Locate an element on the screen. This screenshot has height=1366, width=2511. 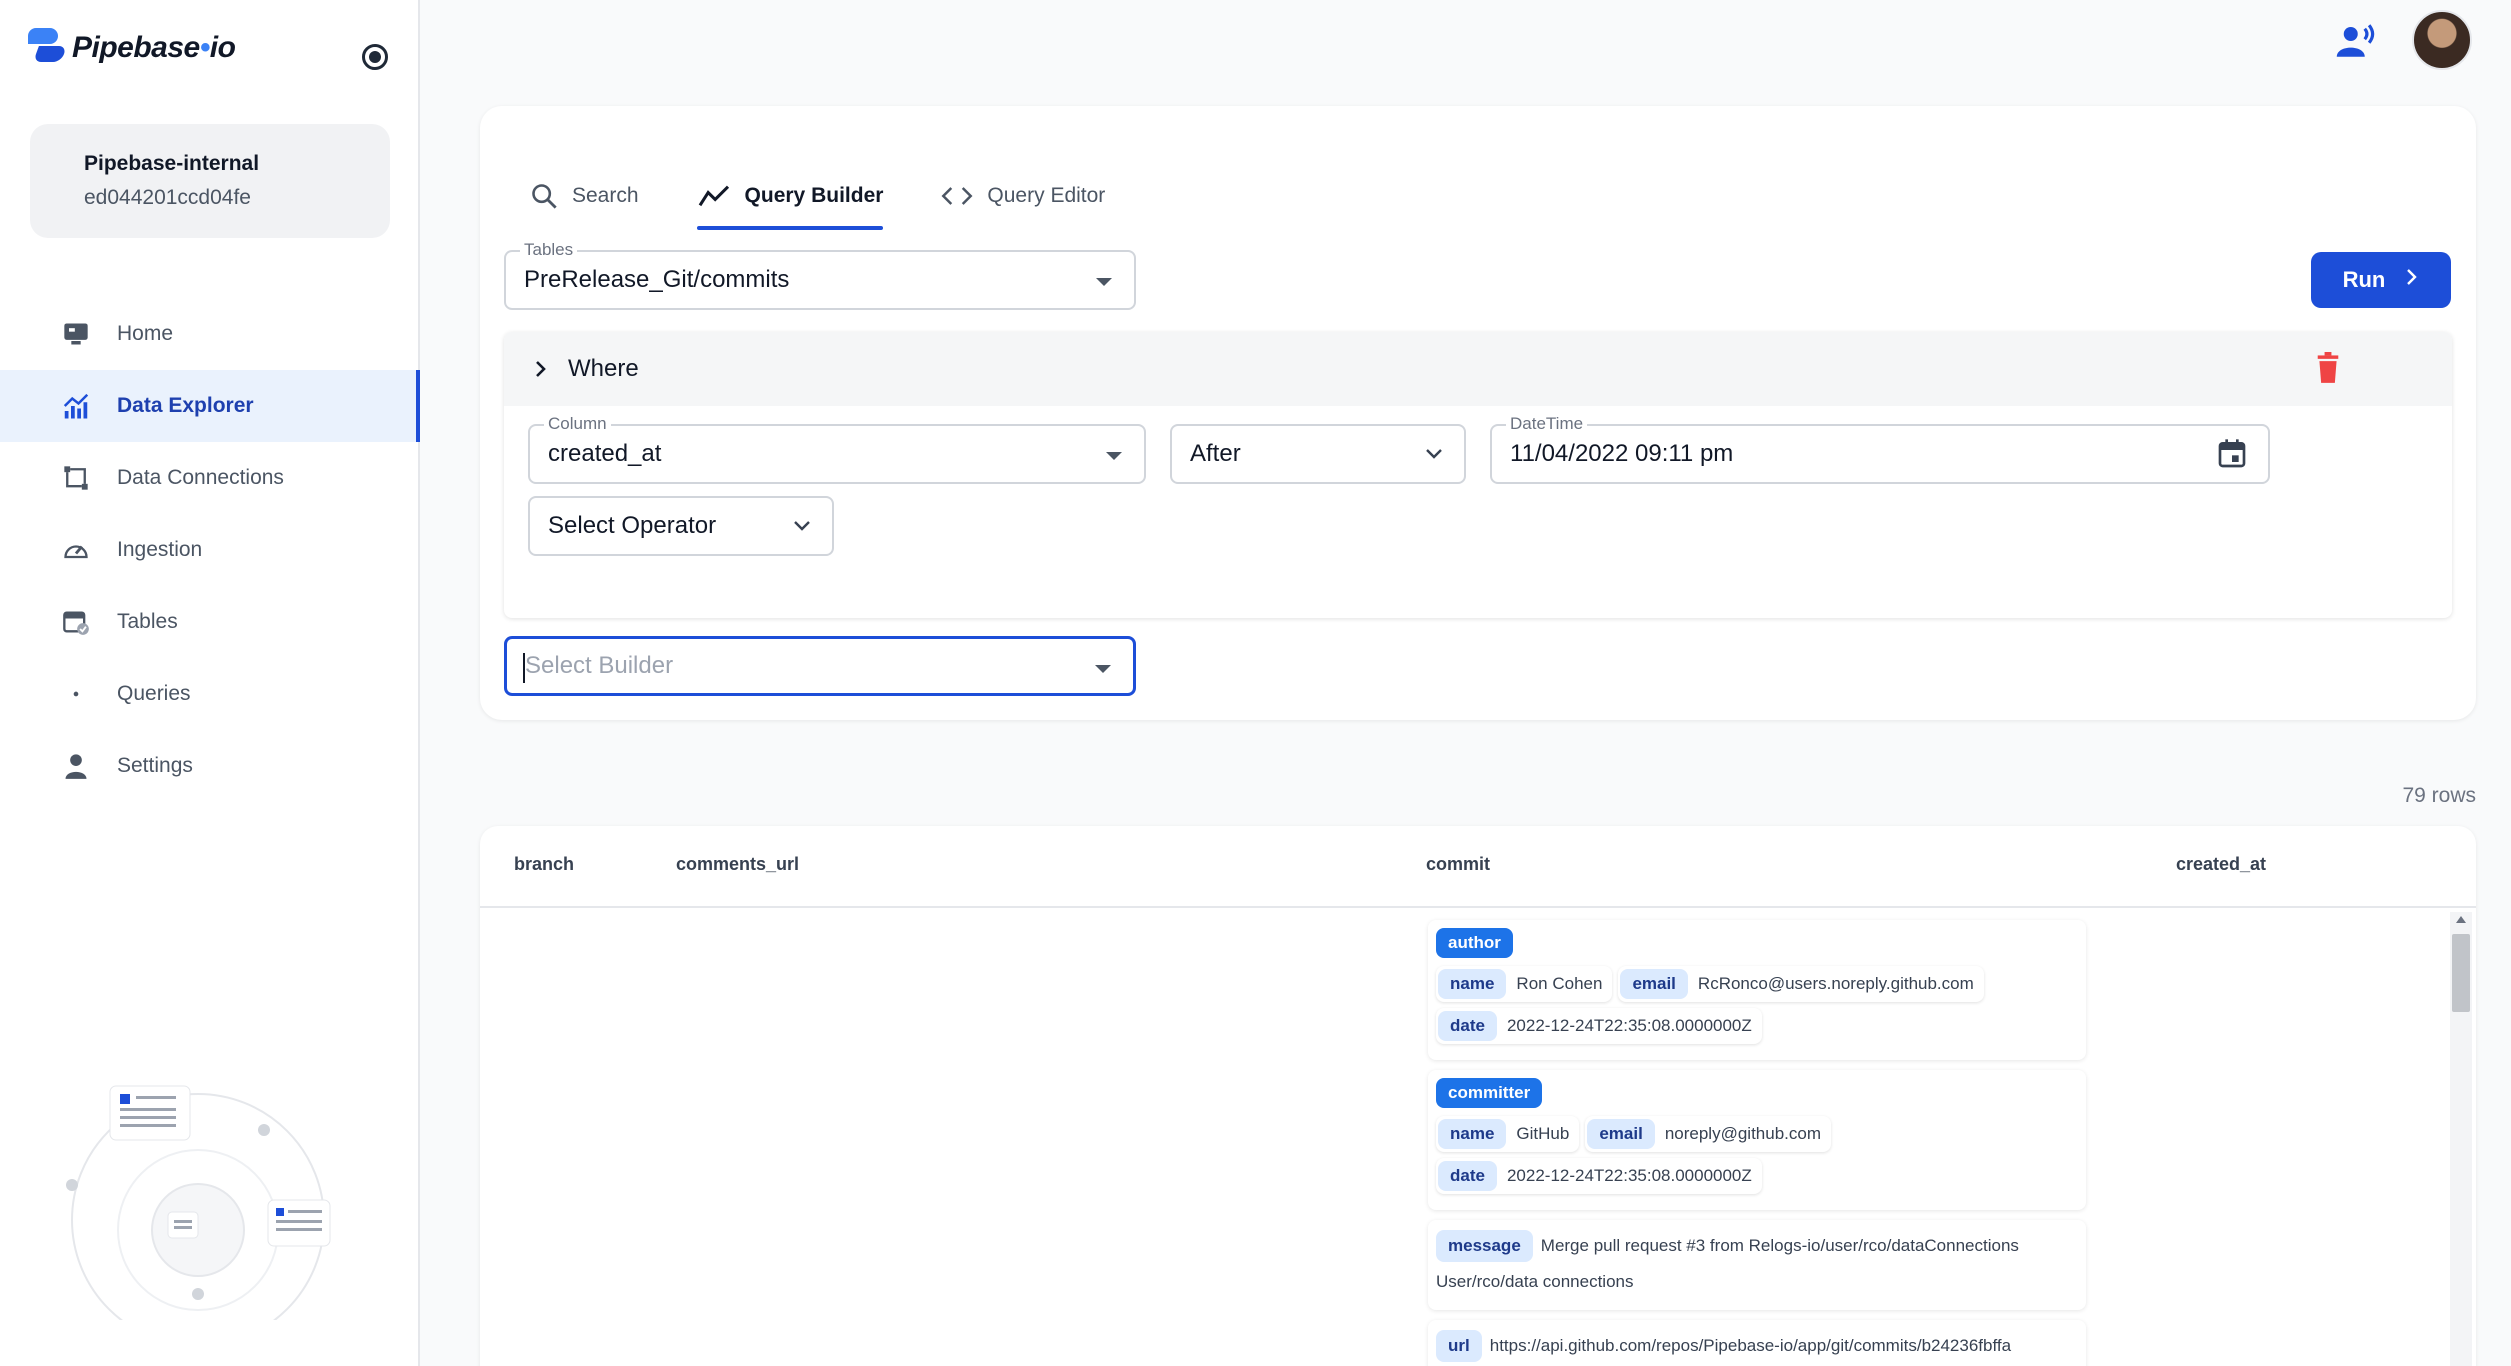
committer-key: committer is located at coordinates (1489, 1093).